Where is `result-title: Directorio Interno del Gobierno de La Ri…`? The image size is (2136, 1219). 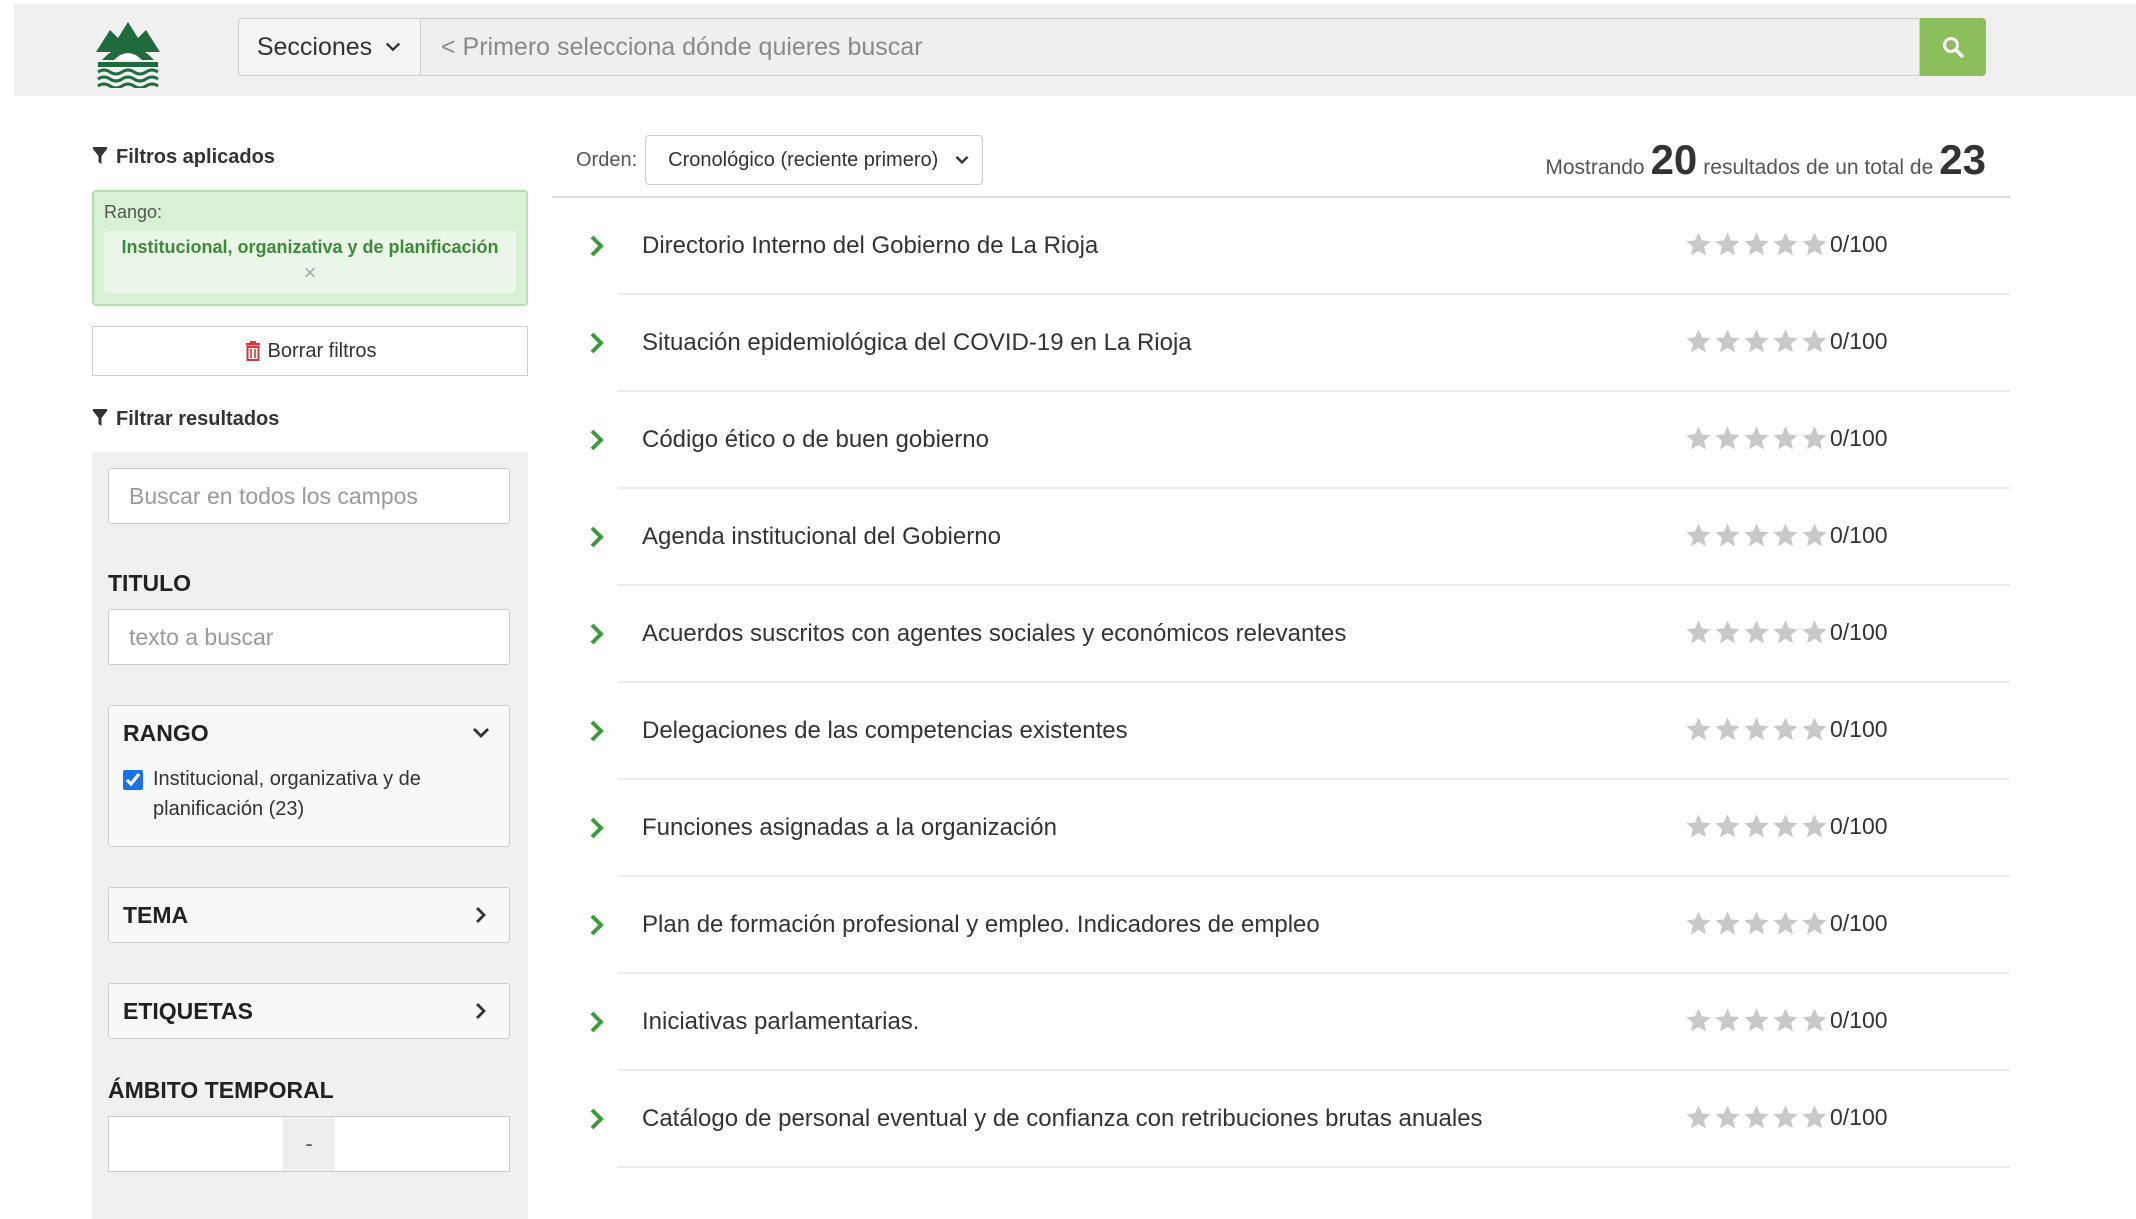
result-title: Directorio Interno del Gobierno de La Ri… is located at coordinates (870, 246).